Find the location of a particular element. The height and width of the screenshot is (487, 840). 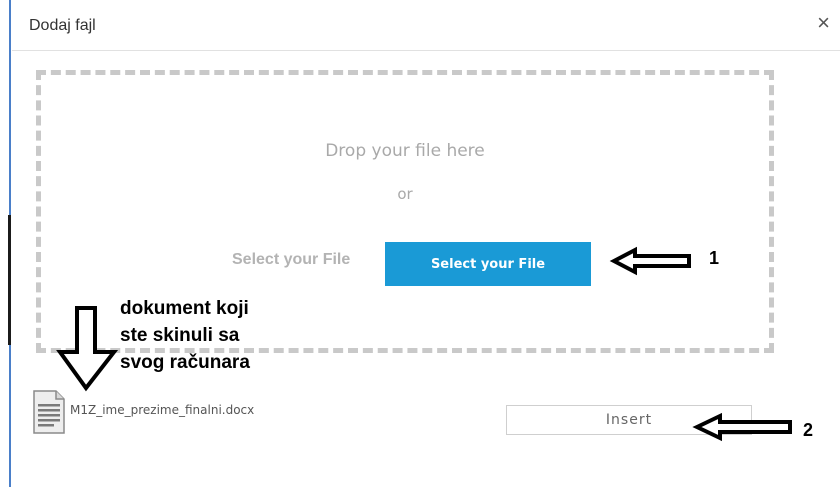

annotation-note-line3: svog računara is located at coordinates (185, 362).